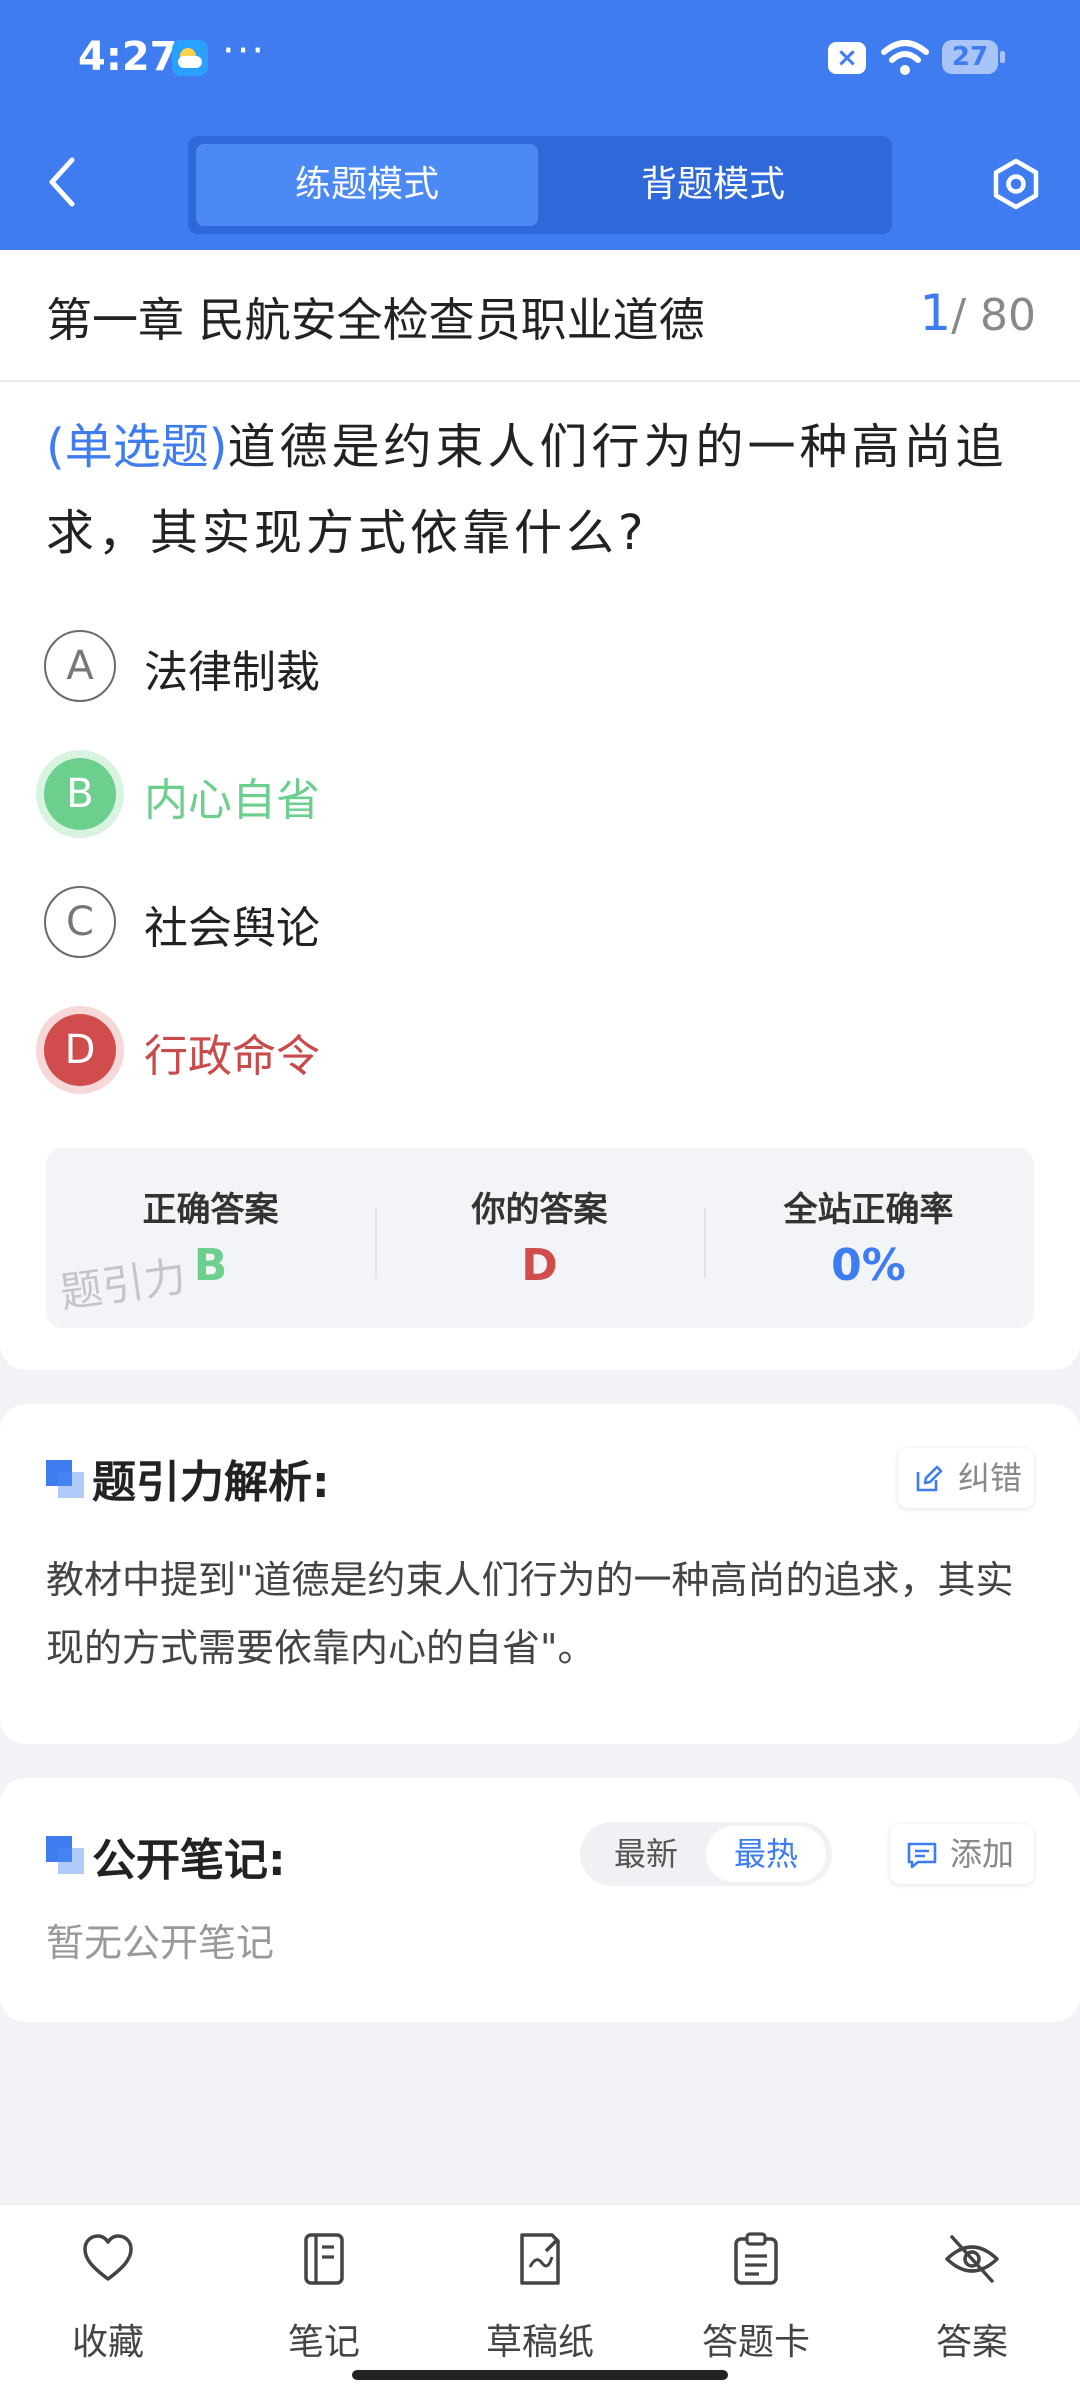  Describe the element at coordinates (108, 2285) in the screenshot. I see `nav-favorite: 收藏` at that location.